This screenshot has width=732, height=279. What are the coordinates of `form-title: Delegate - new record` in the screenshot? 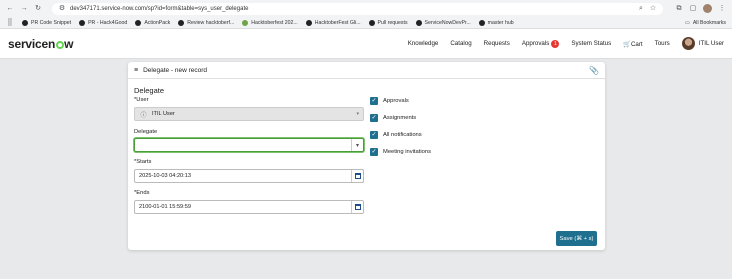 It's located at (175, 70).